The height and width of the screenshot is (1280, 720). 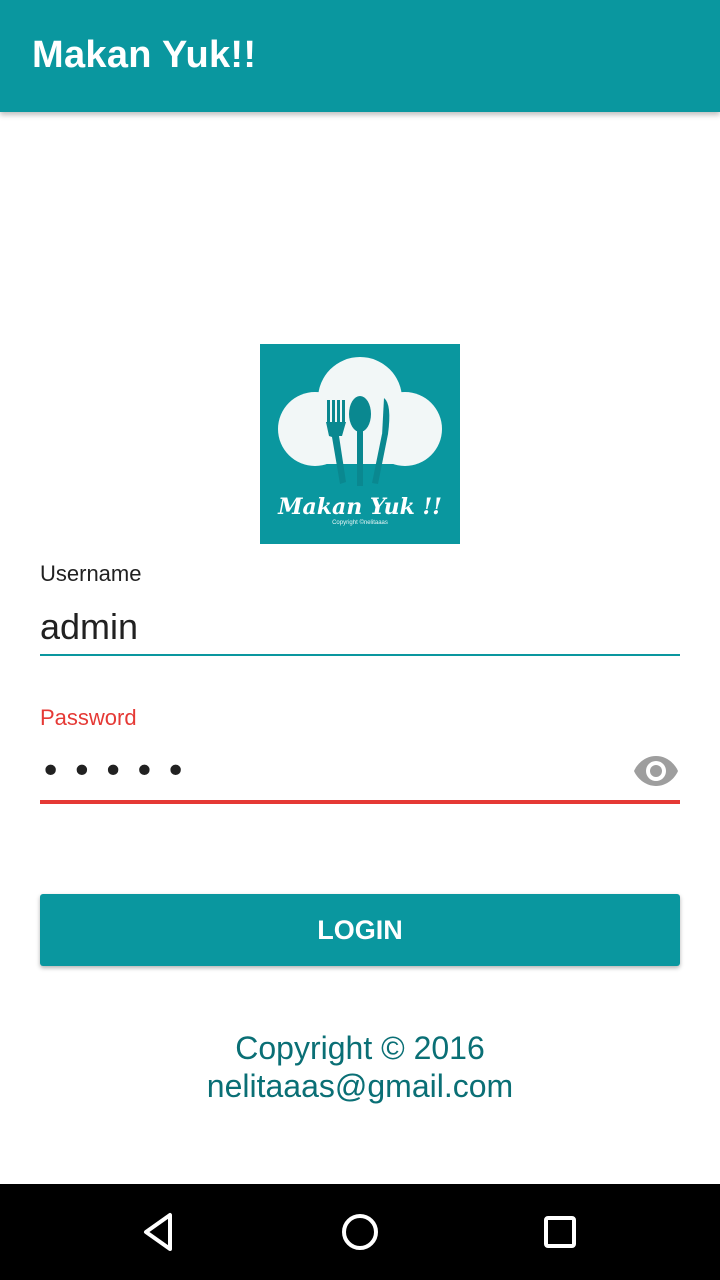 I want to click on login-button: LOGIN, so click(x=360, y=930).